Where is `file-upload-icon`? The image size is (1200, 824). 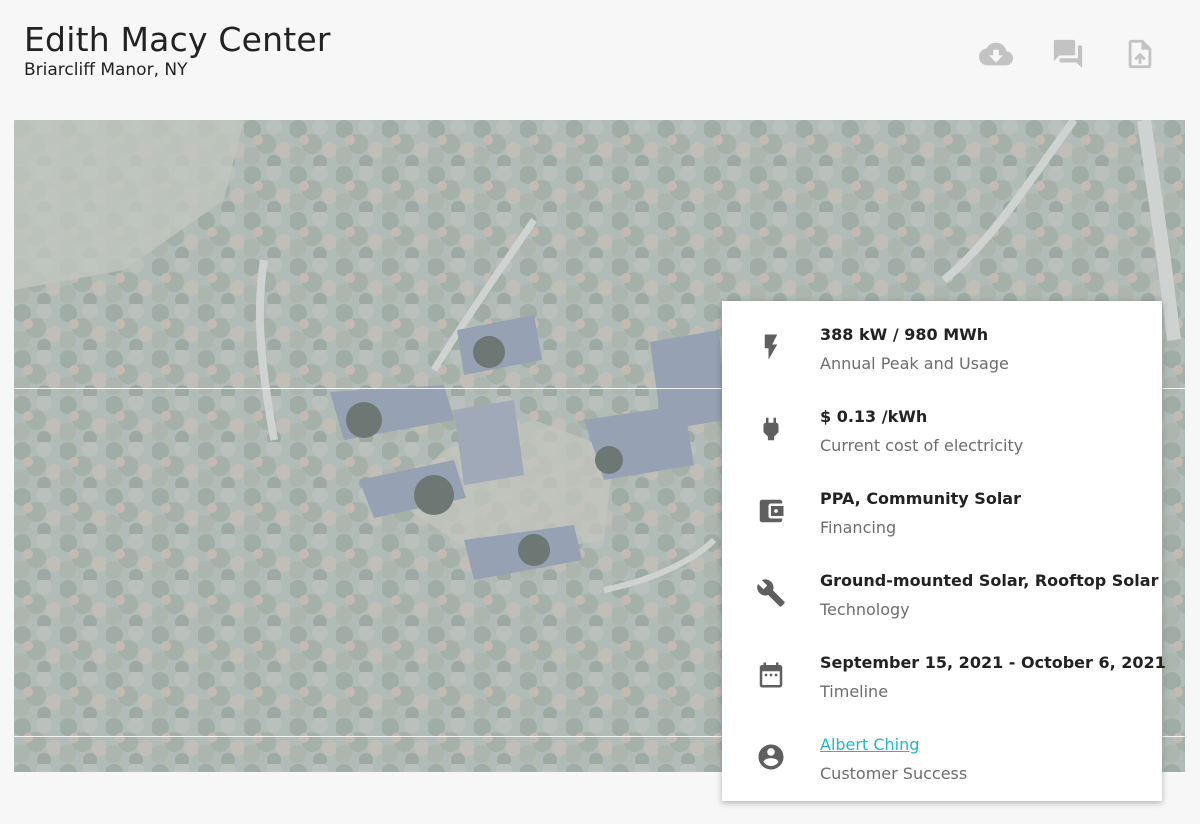
file-upload-icon is located at coordinates (1140, 54).